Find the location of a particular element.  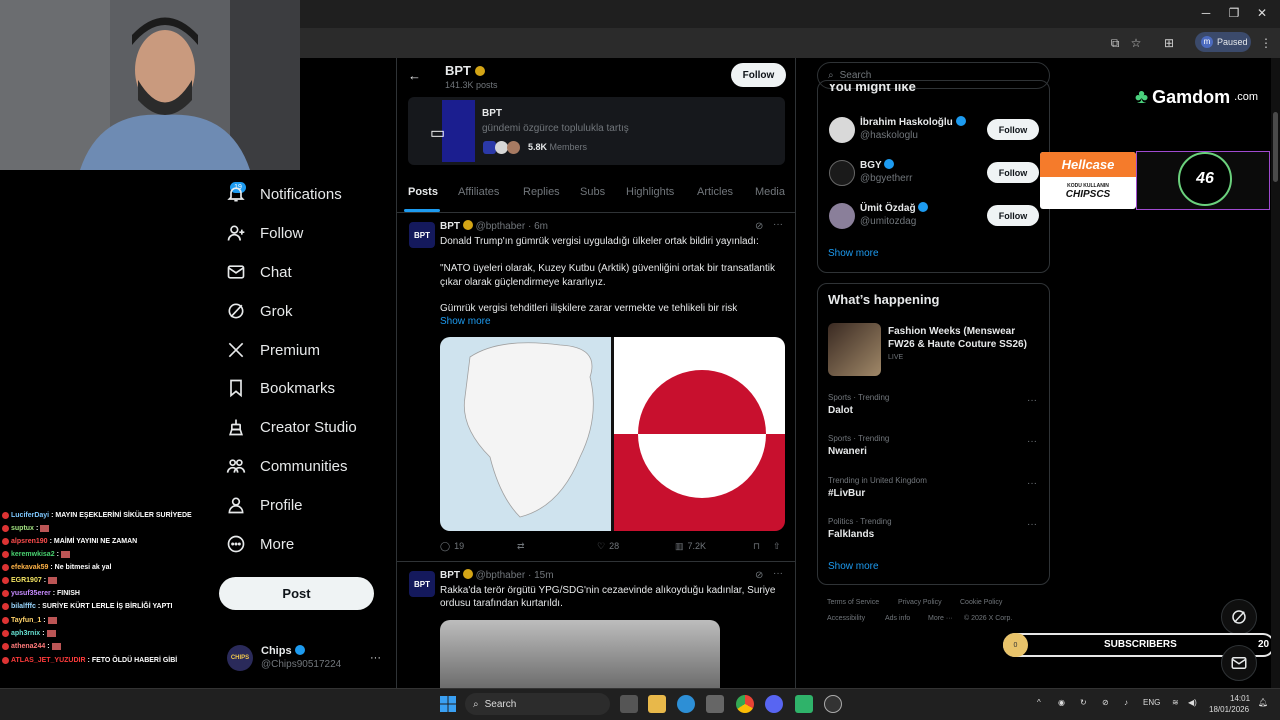

minimize-button: ─ is located at coordinates (1206, 14).